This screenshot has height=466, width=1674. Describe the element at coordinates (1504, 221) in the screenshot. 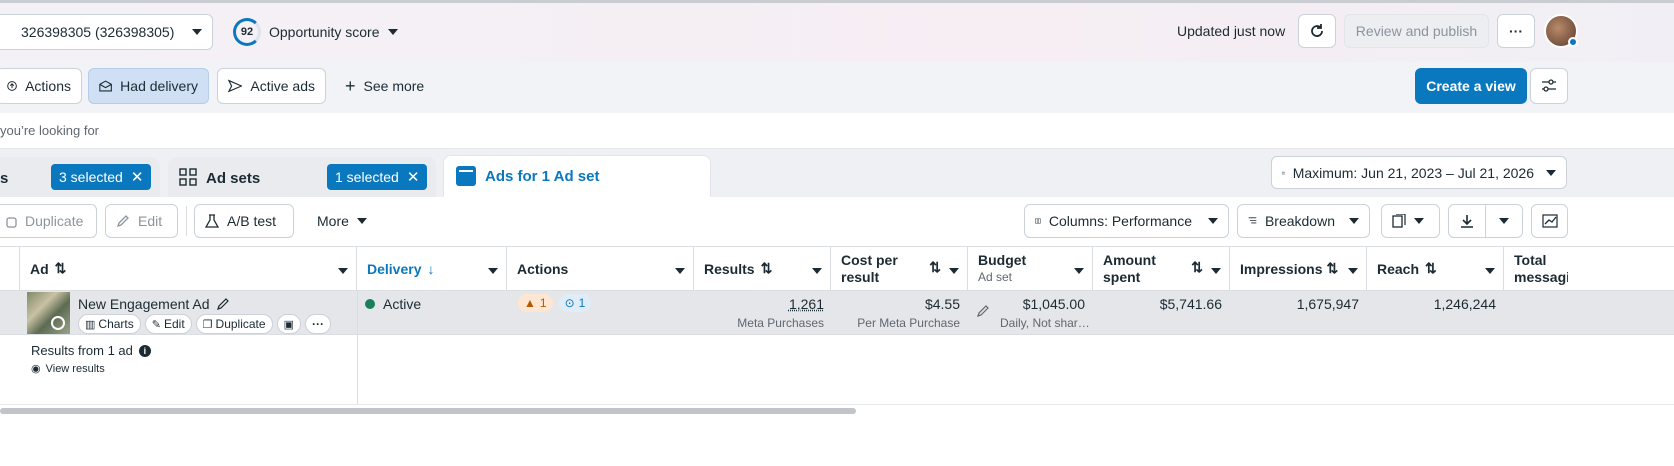

I see `export-menu-button` at that location.